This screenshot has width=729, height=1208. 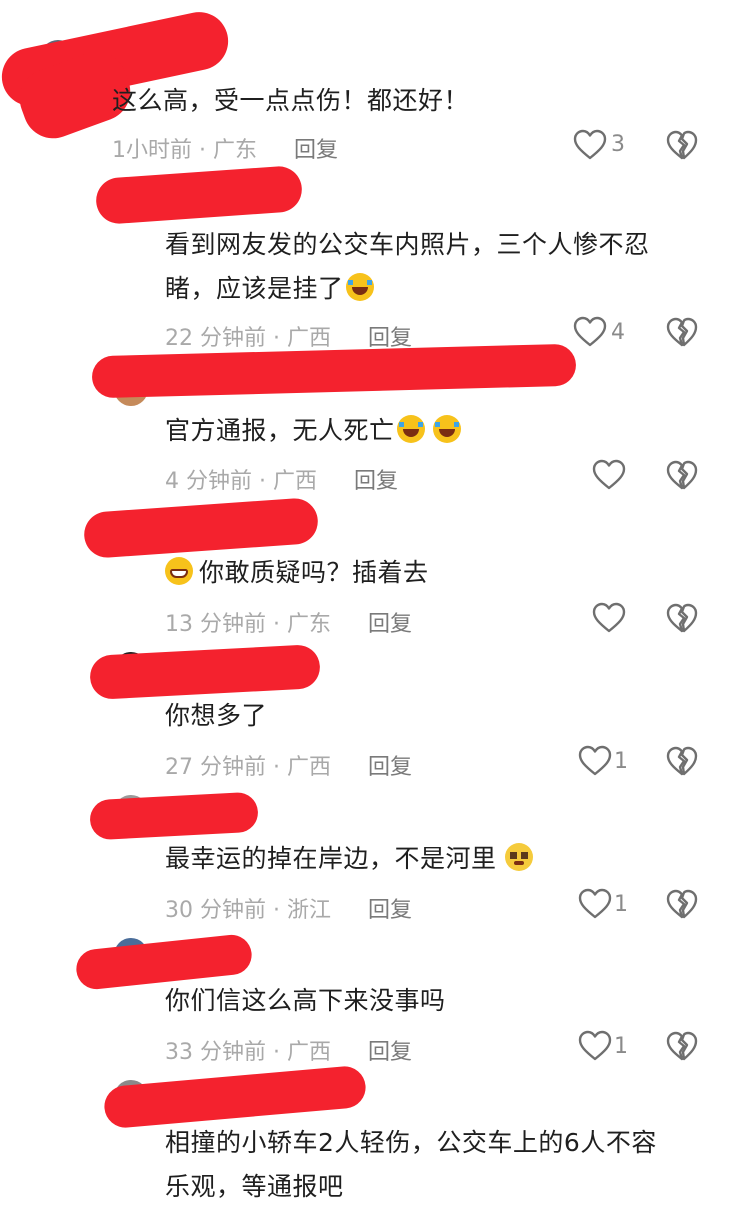 What do you see at coordinates (291, 100) in the screenshot?
I see `comment-text: 这么高，受一点点伤！都还好！` at bounding box center [291, 100].